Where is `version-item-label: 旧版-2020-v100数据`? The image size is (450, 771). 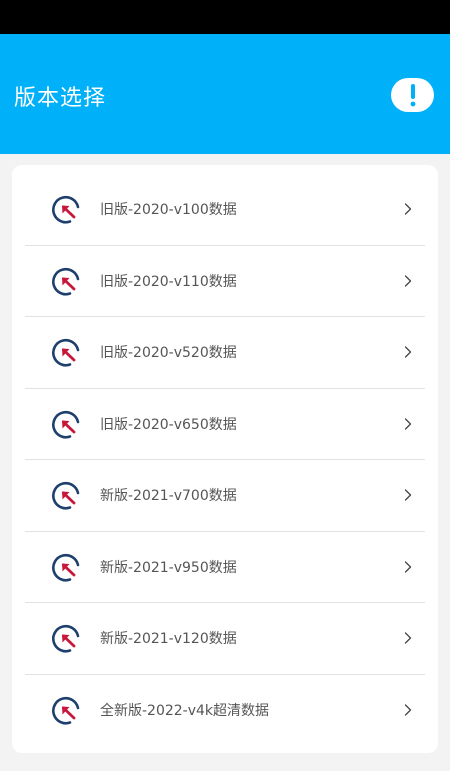
version-item-label: 旧版-2020-v100数据 is located at coordinates (168, 210).